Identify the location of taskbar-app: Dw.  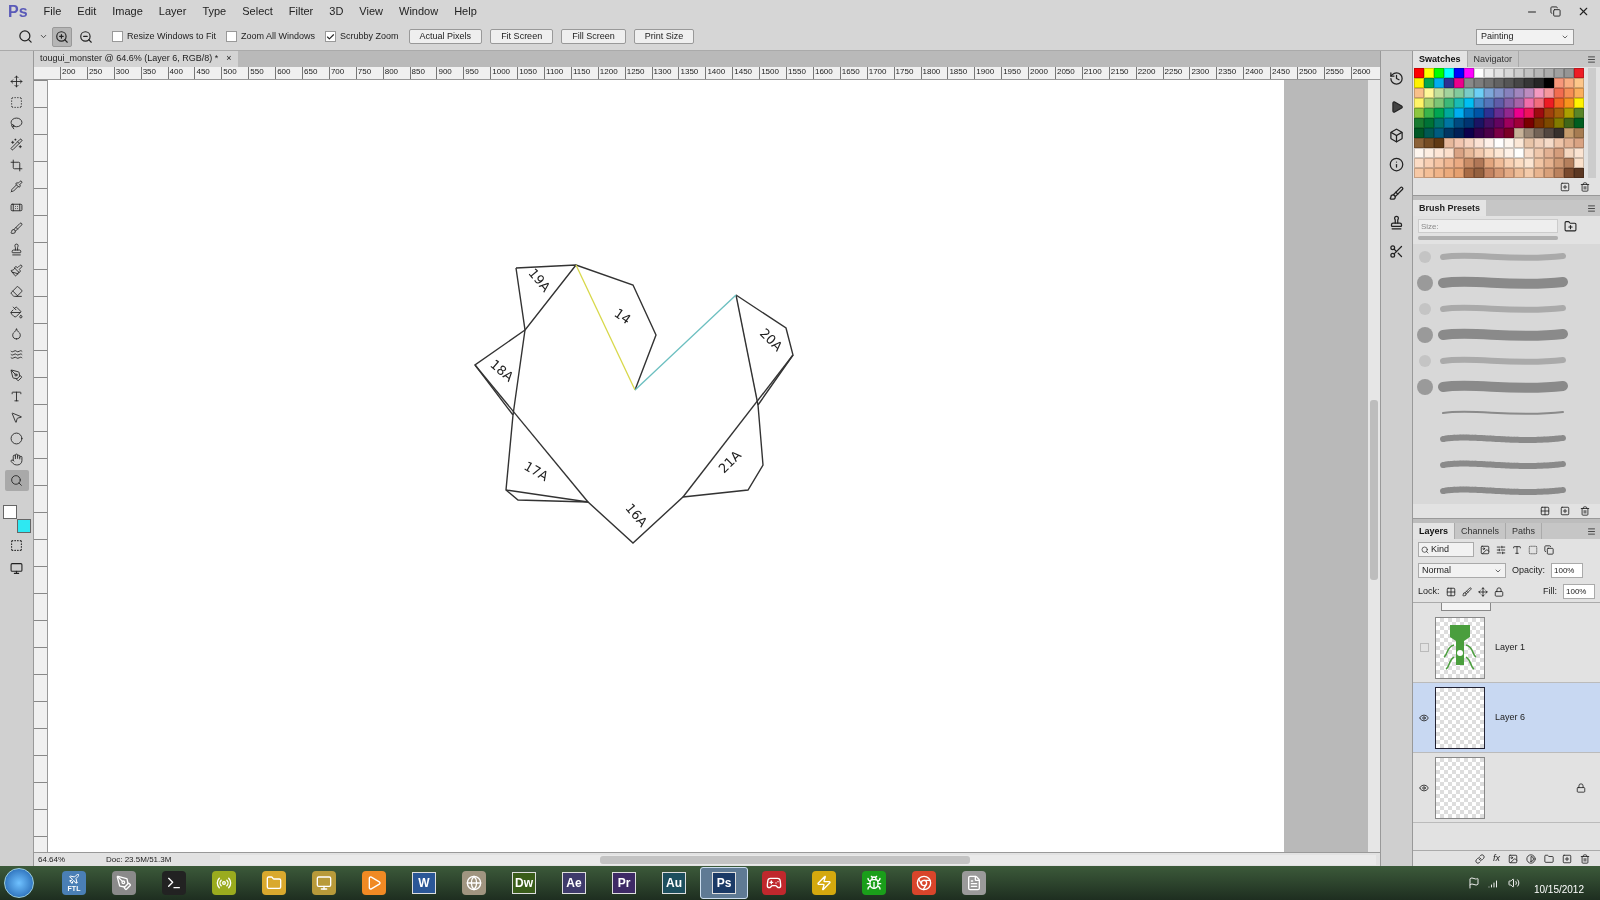
(524, 883).